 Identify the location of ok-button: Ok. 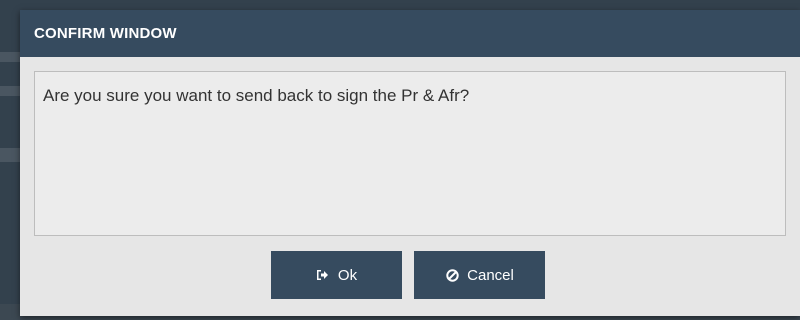
(336, 275).